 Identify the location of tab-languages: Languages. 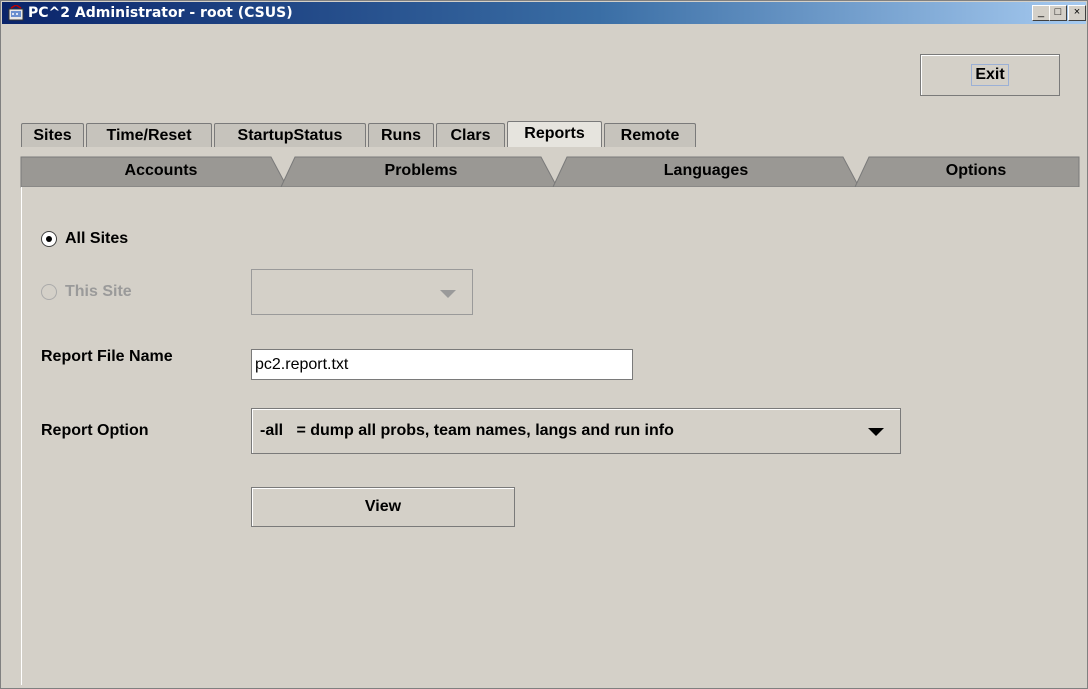
(706, 171).